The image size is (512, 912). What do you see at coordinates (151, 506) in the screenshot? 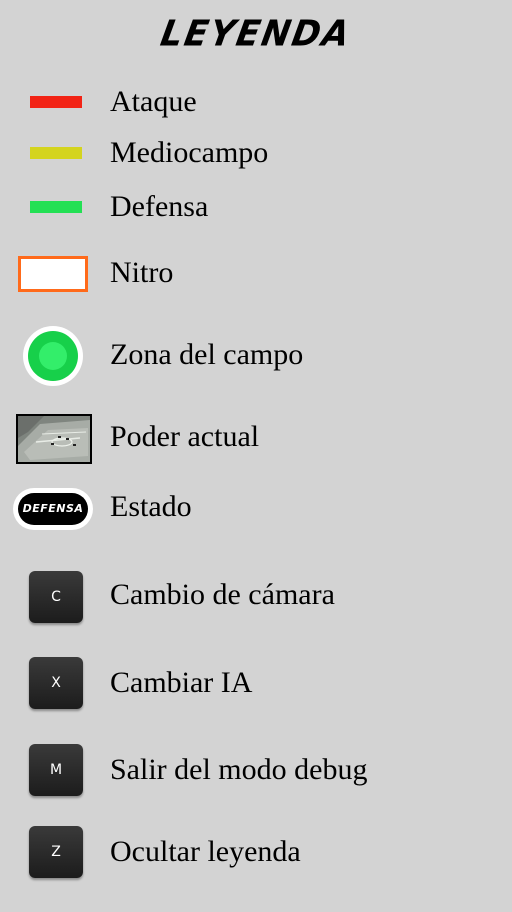
I see `legend-item-label: Estado` at bounding box center [151, 506].